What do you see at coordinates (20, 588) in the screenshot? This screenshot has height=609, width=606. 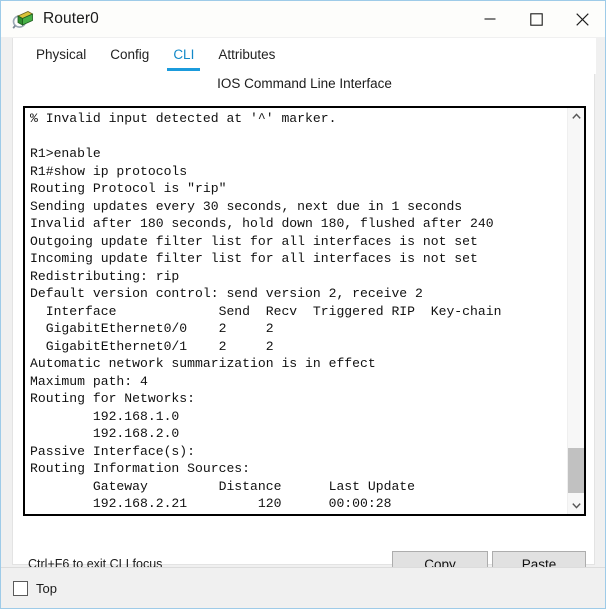 I see `top-checkbox` at bounding box center [20, 588].